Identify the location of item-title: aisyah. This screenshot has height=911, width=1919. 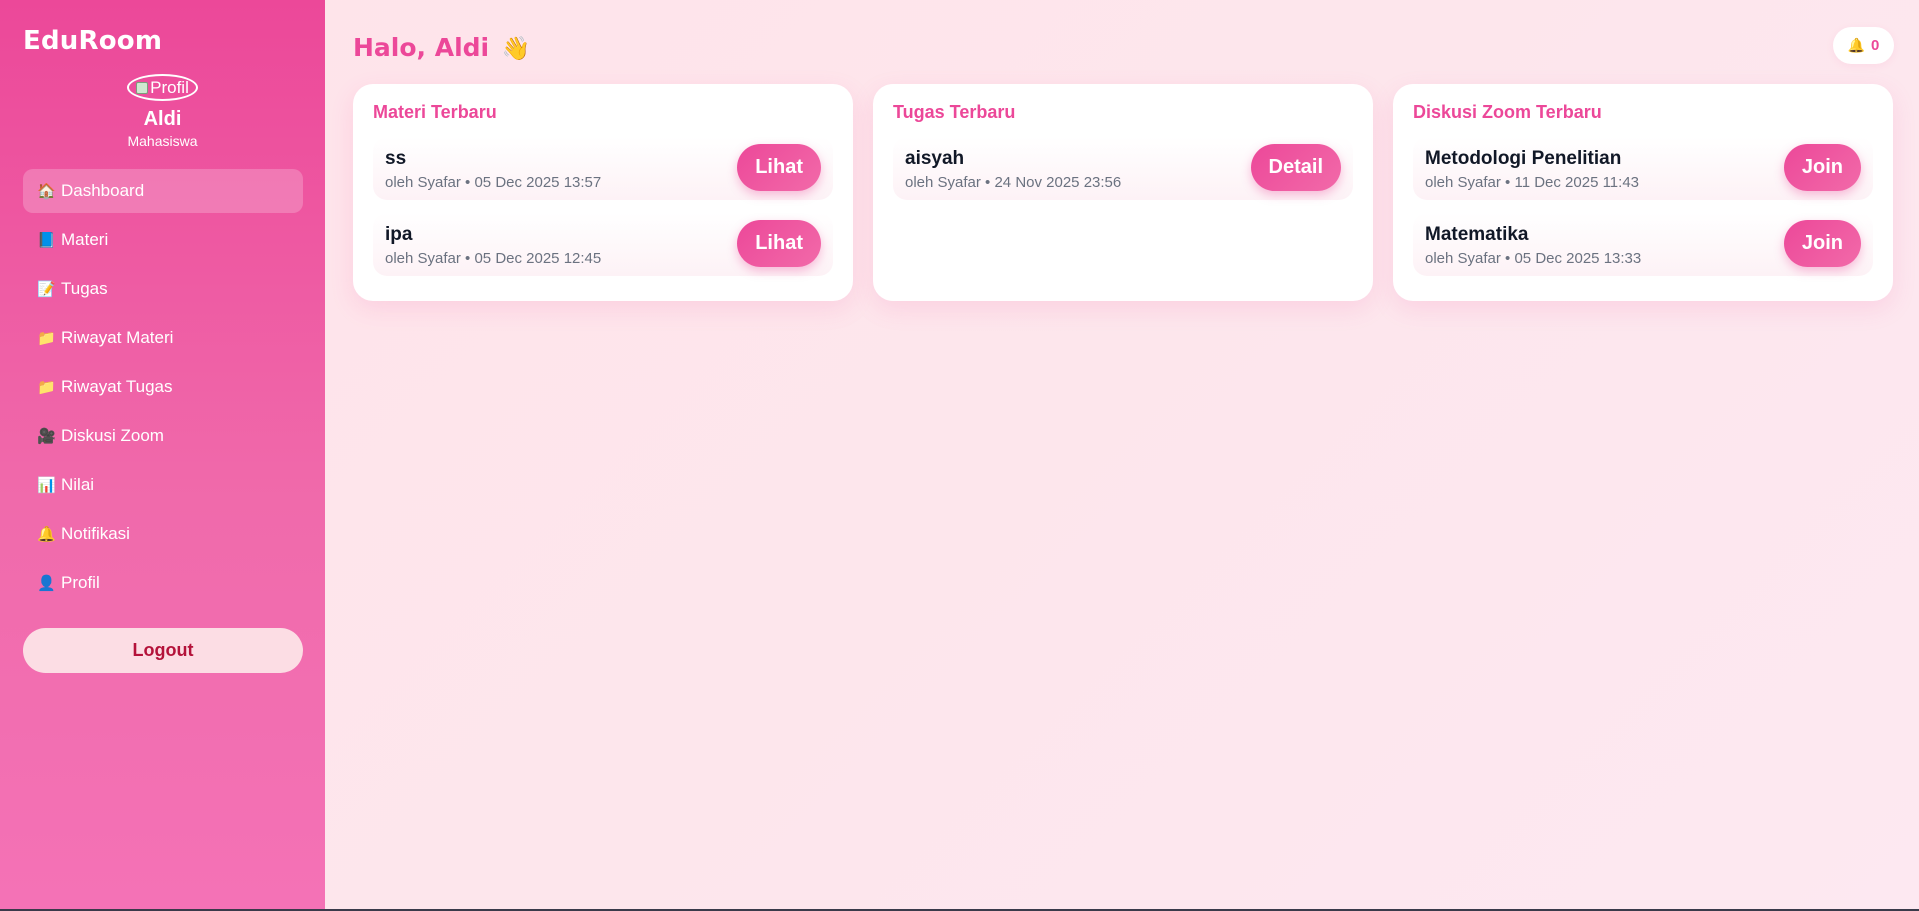
(935, 158).